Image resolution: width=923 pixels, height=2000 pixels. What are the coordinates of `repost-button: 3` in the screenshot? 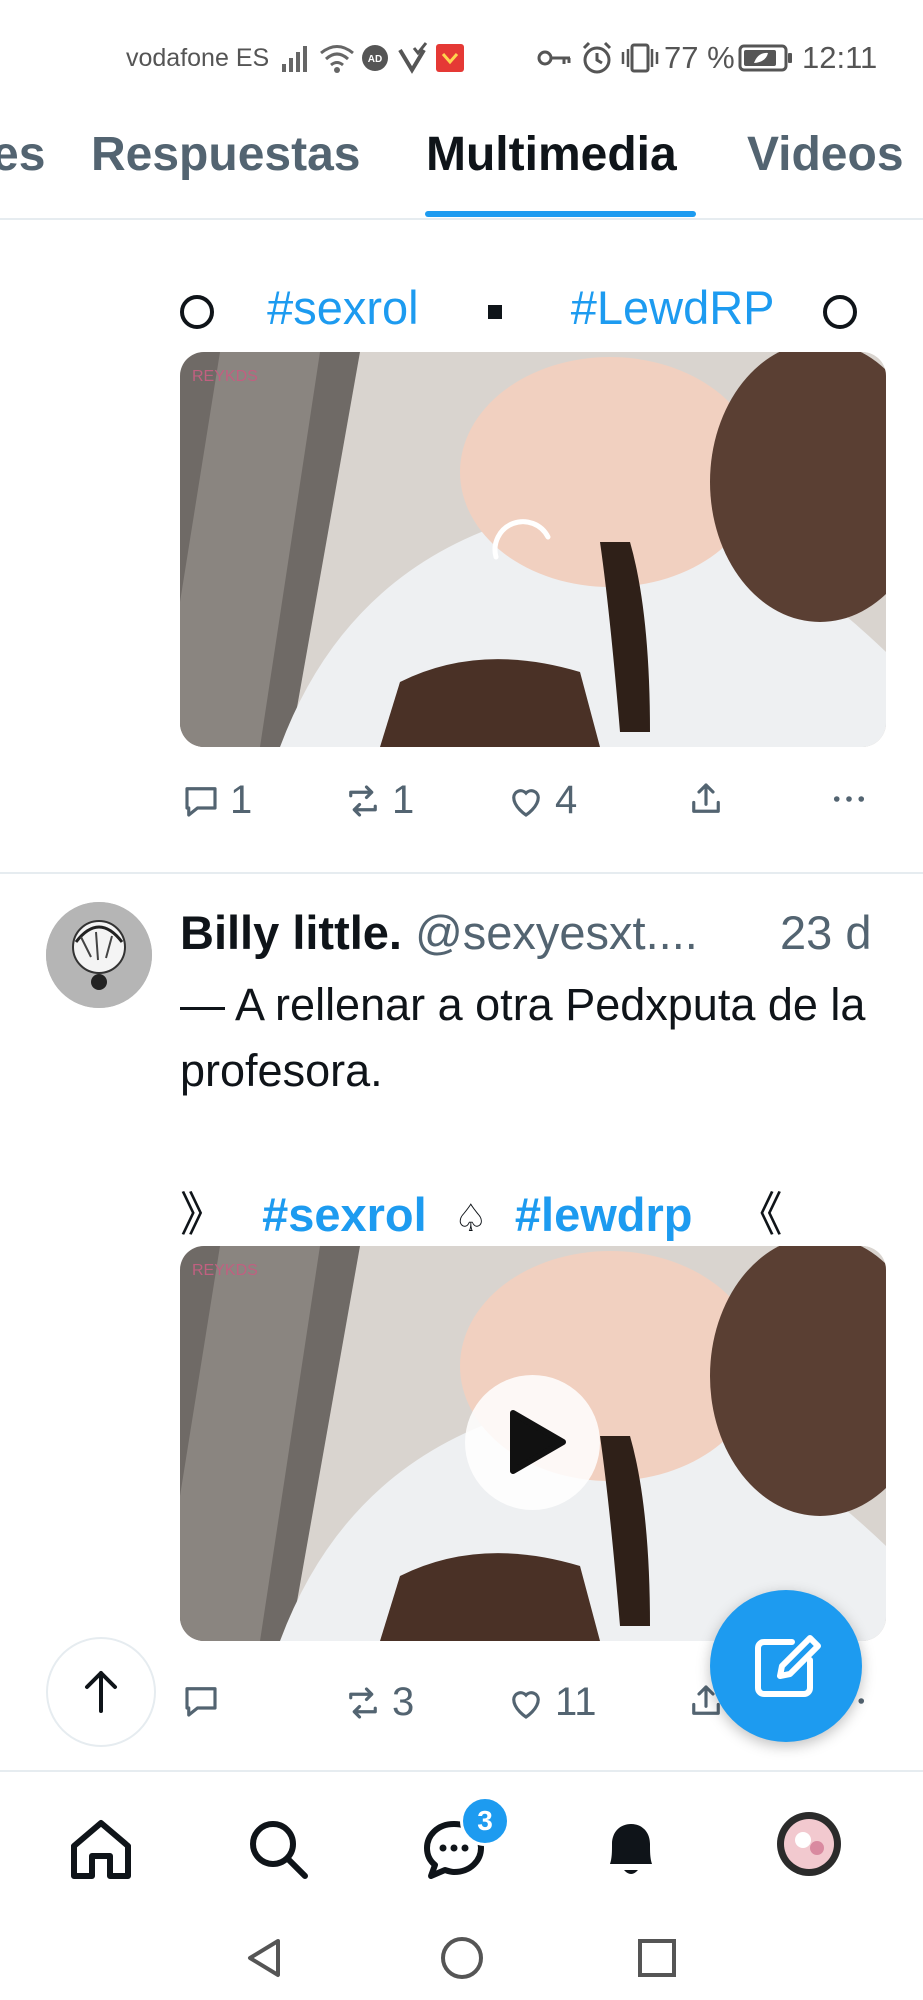 It's located at (378, 1702).